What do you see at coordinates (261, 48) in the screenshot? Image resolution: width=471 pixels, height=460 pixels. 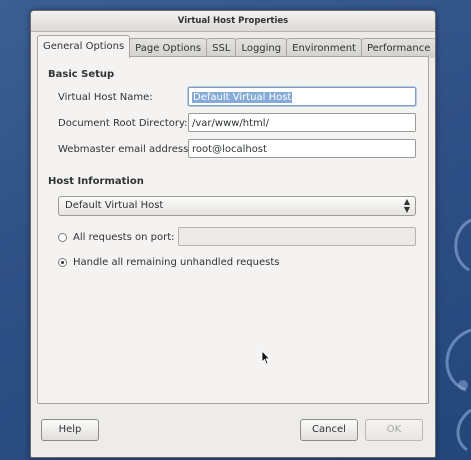 I see `tab-logging: Logging` at bounding box center [261, 48].